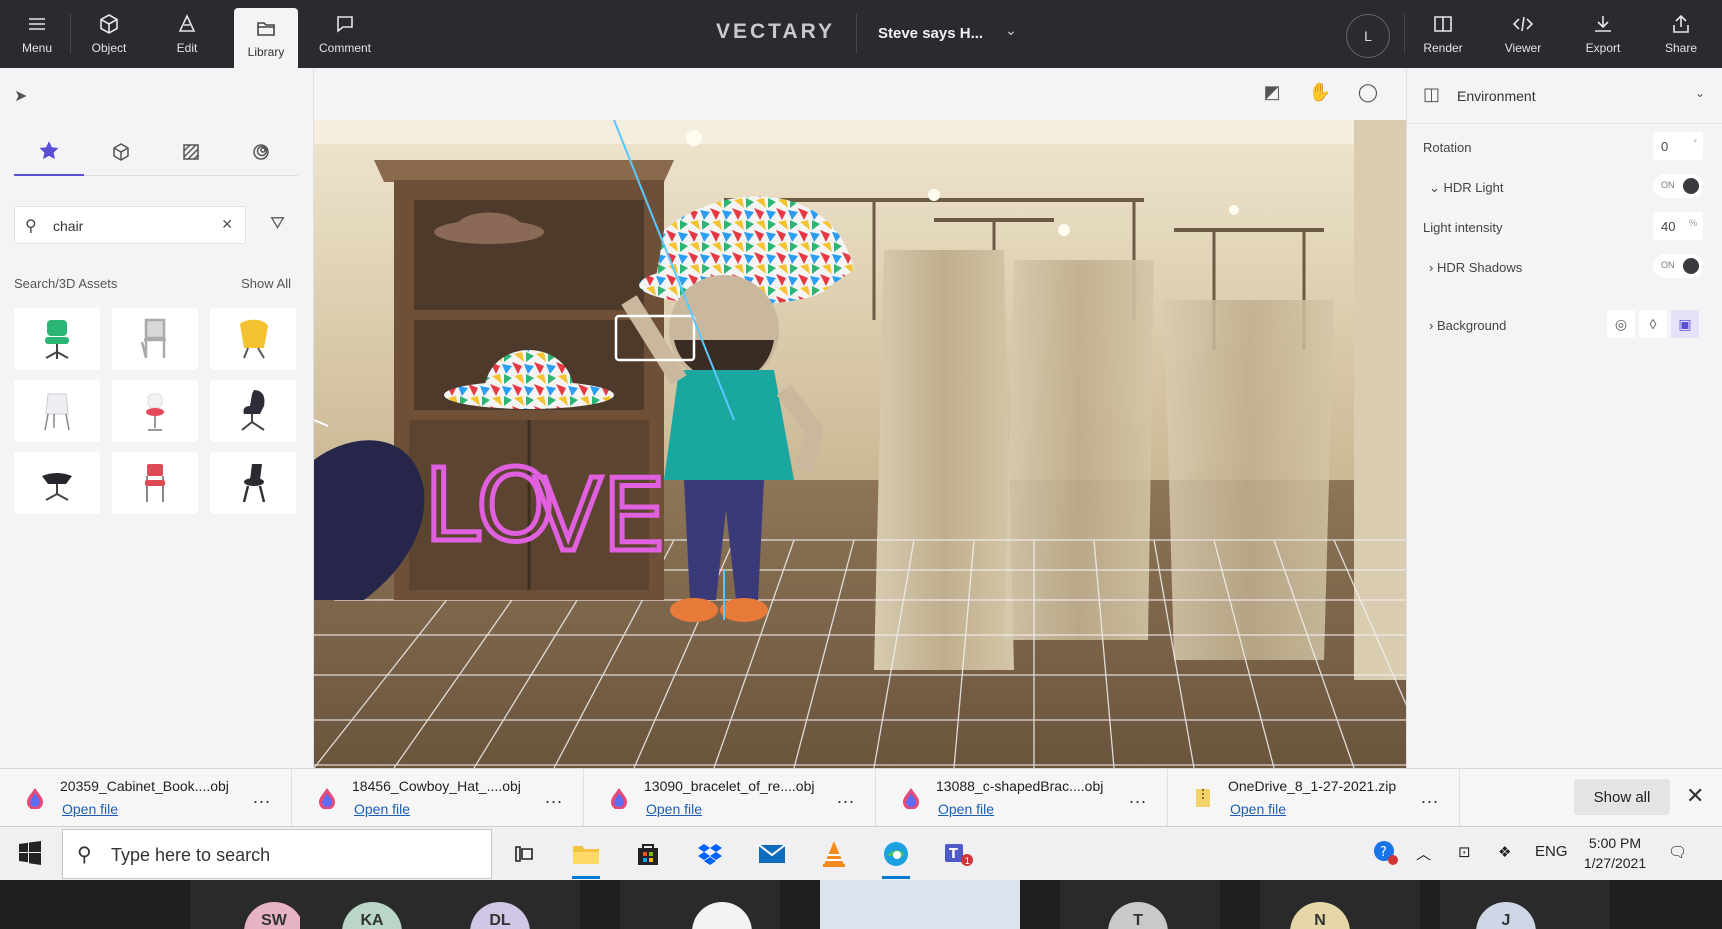 Image resolution: width=1722 pixels, height=929 pixels. Describe the element at coordinates (772, 854) in the screenshot. I see `mail-icon` at that location.